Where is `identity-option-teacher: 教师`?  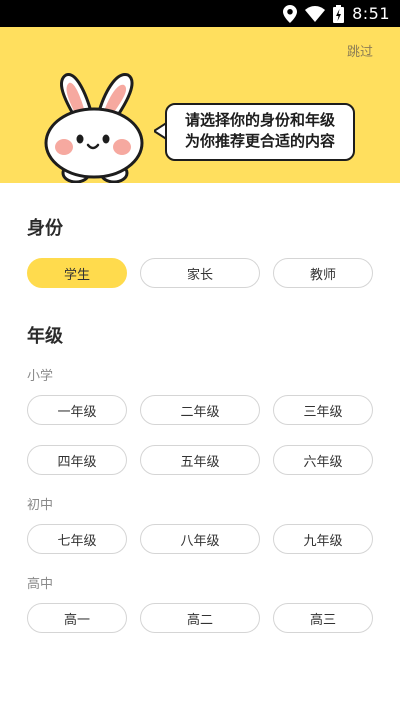 identity-option-teacher: 教师 is located at coordinates (323, 273).